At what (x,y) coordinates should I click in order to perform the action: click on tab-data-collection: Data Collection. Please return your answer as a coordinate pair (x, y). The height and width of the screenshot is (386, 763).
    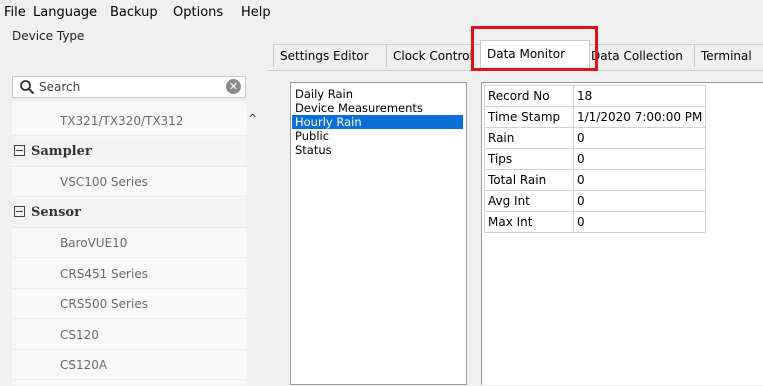
    Looking at the image, I should click on (642, 55).